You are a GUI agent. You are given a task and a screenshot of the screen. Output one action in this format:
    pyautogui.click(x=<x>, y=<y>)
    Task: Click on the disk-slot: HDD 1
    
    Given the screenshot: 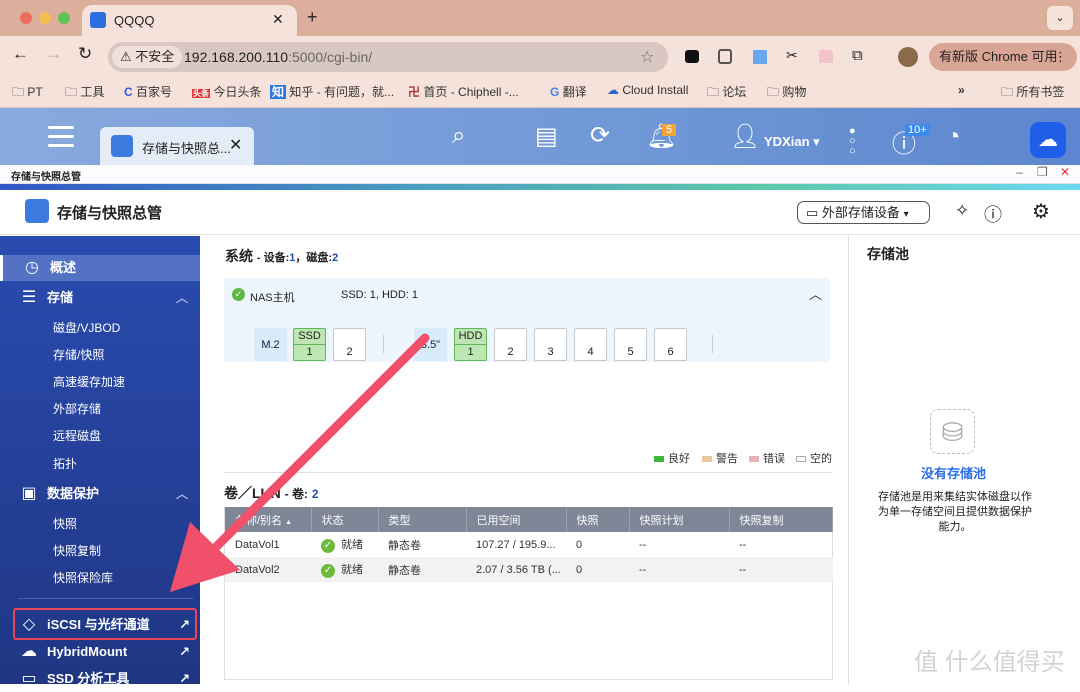 What is the action you would take?
    pyautogui.click(x=470, y=344)
    